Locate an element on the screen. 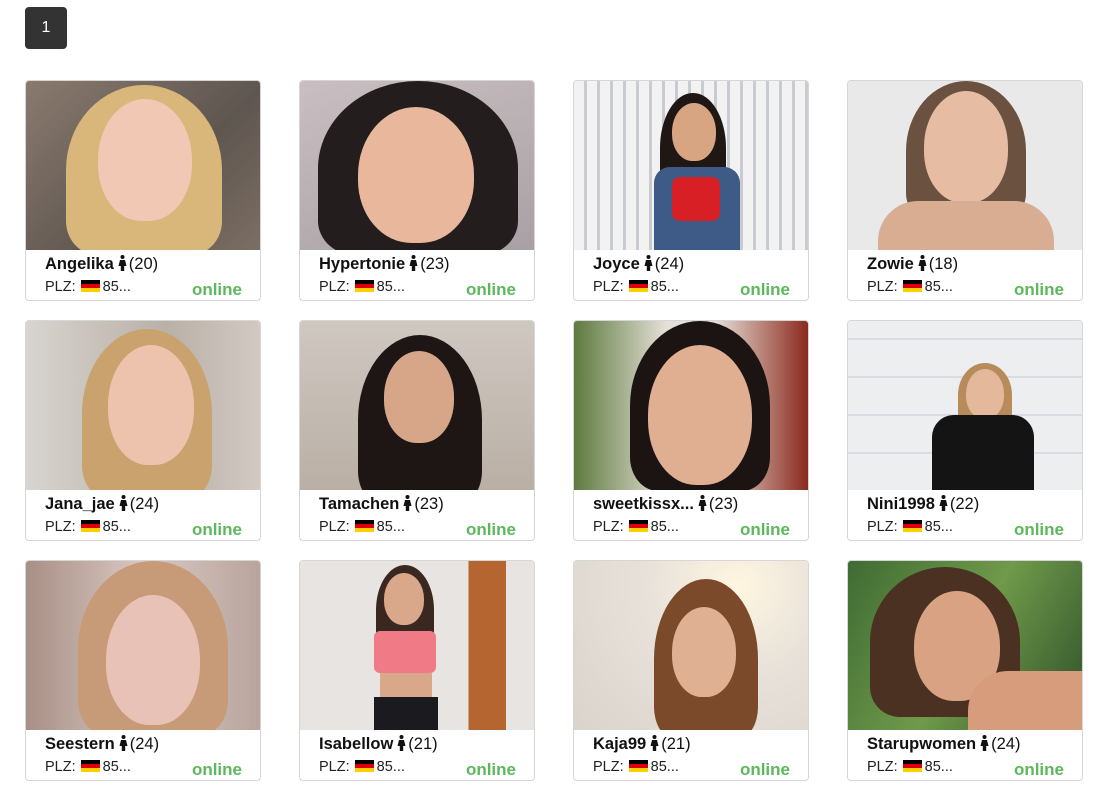 Image resolution: width=1109 pixels, height=795 pixels. profile-title: Nini1998 (22) is located at coordinates (974, 504).